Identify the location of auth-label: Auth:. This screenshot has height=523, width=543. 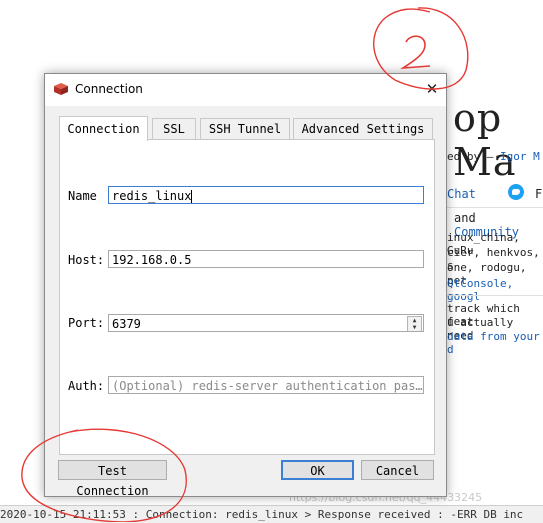
(86, 386).